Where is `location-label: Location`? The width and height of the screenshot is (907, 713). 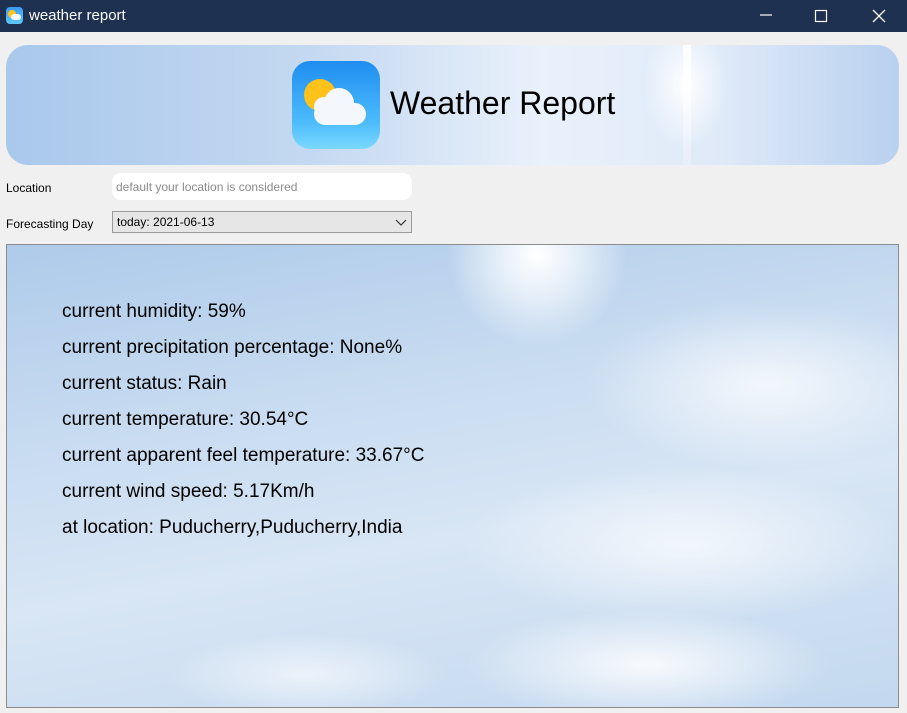
location-label: Location is located at coordinates (29, 188).